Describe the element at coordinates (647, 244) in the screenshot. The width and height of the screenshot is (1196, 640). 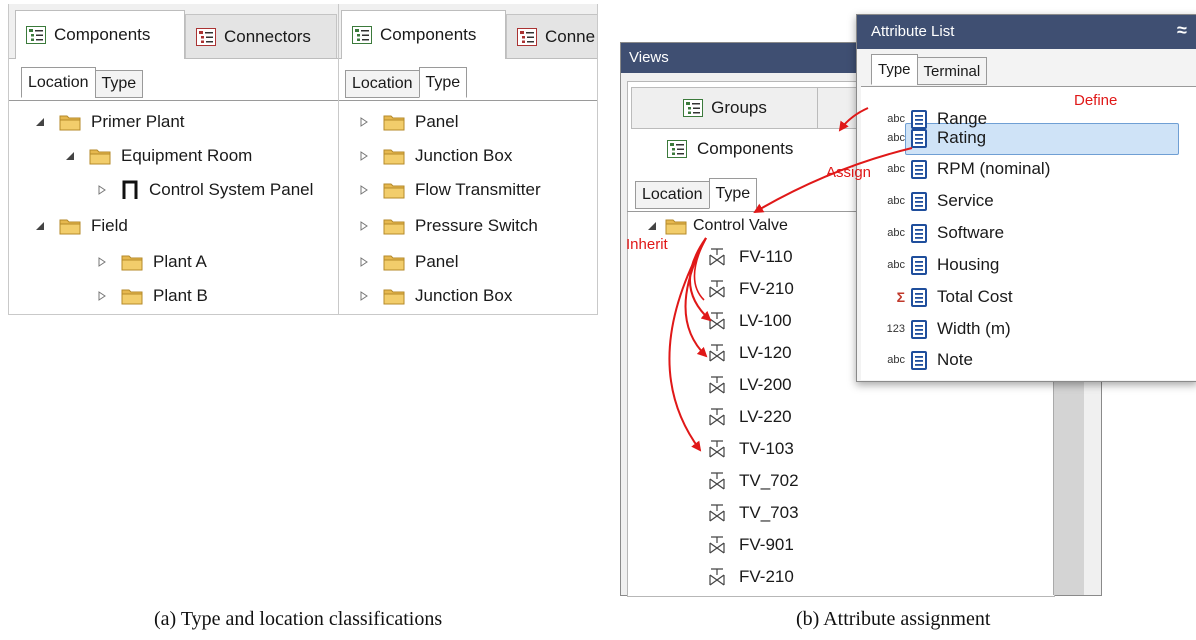
I see `inherit-annotation: Inherit` at that location.